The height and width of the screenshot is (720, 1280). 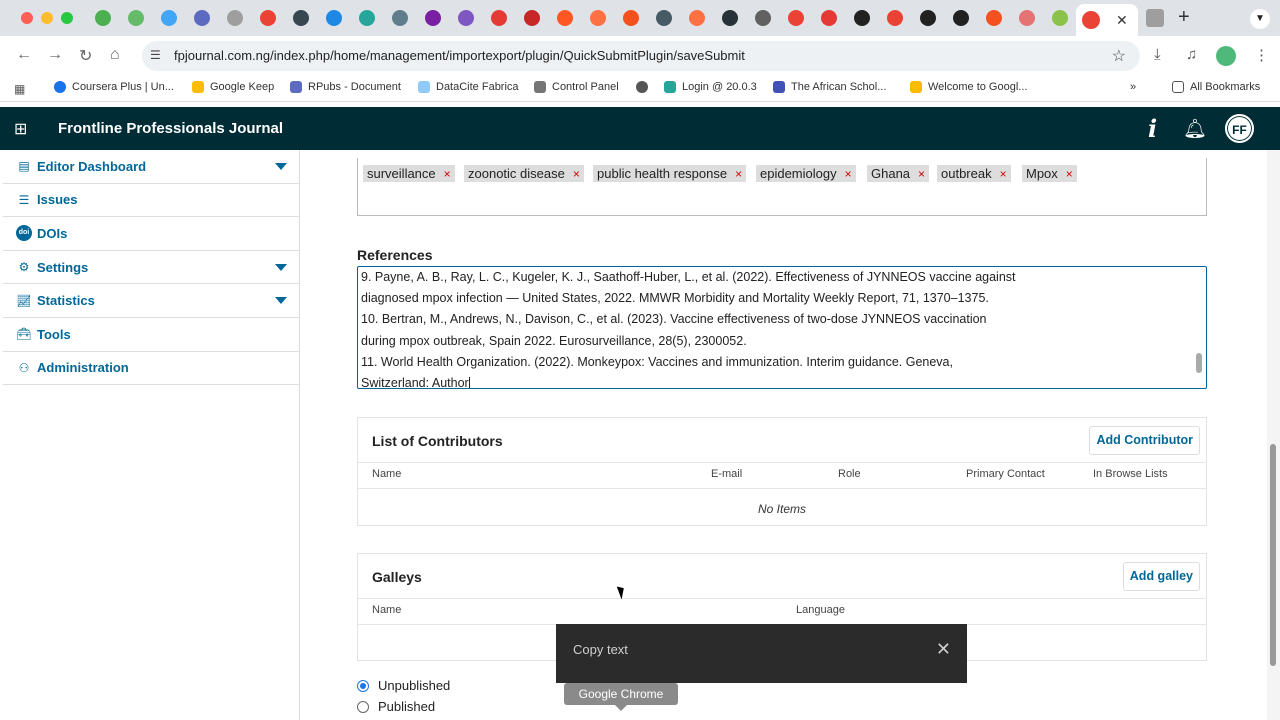 I want to click on bookmark-item: Google Keep, so click(x=233, y=87).